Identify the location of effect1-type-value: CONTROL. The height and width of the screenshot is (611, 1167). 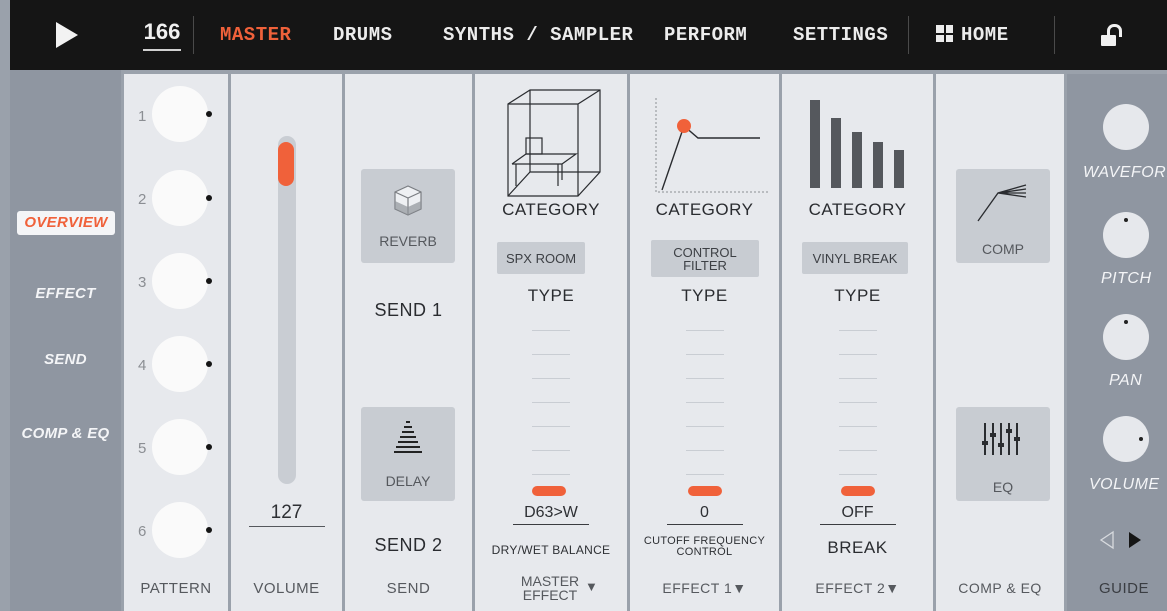
(705, 252).